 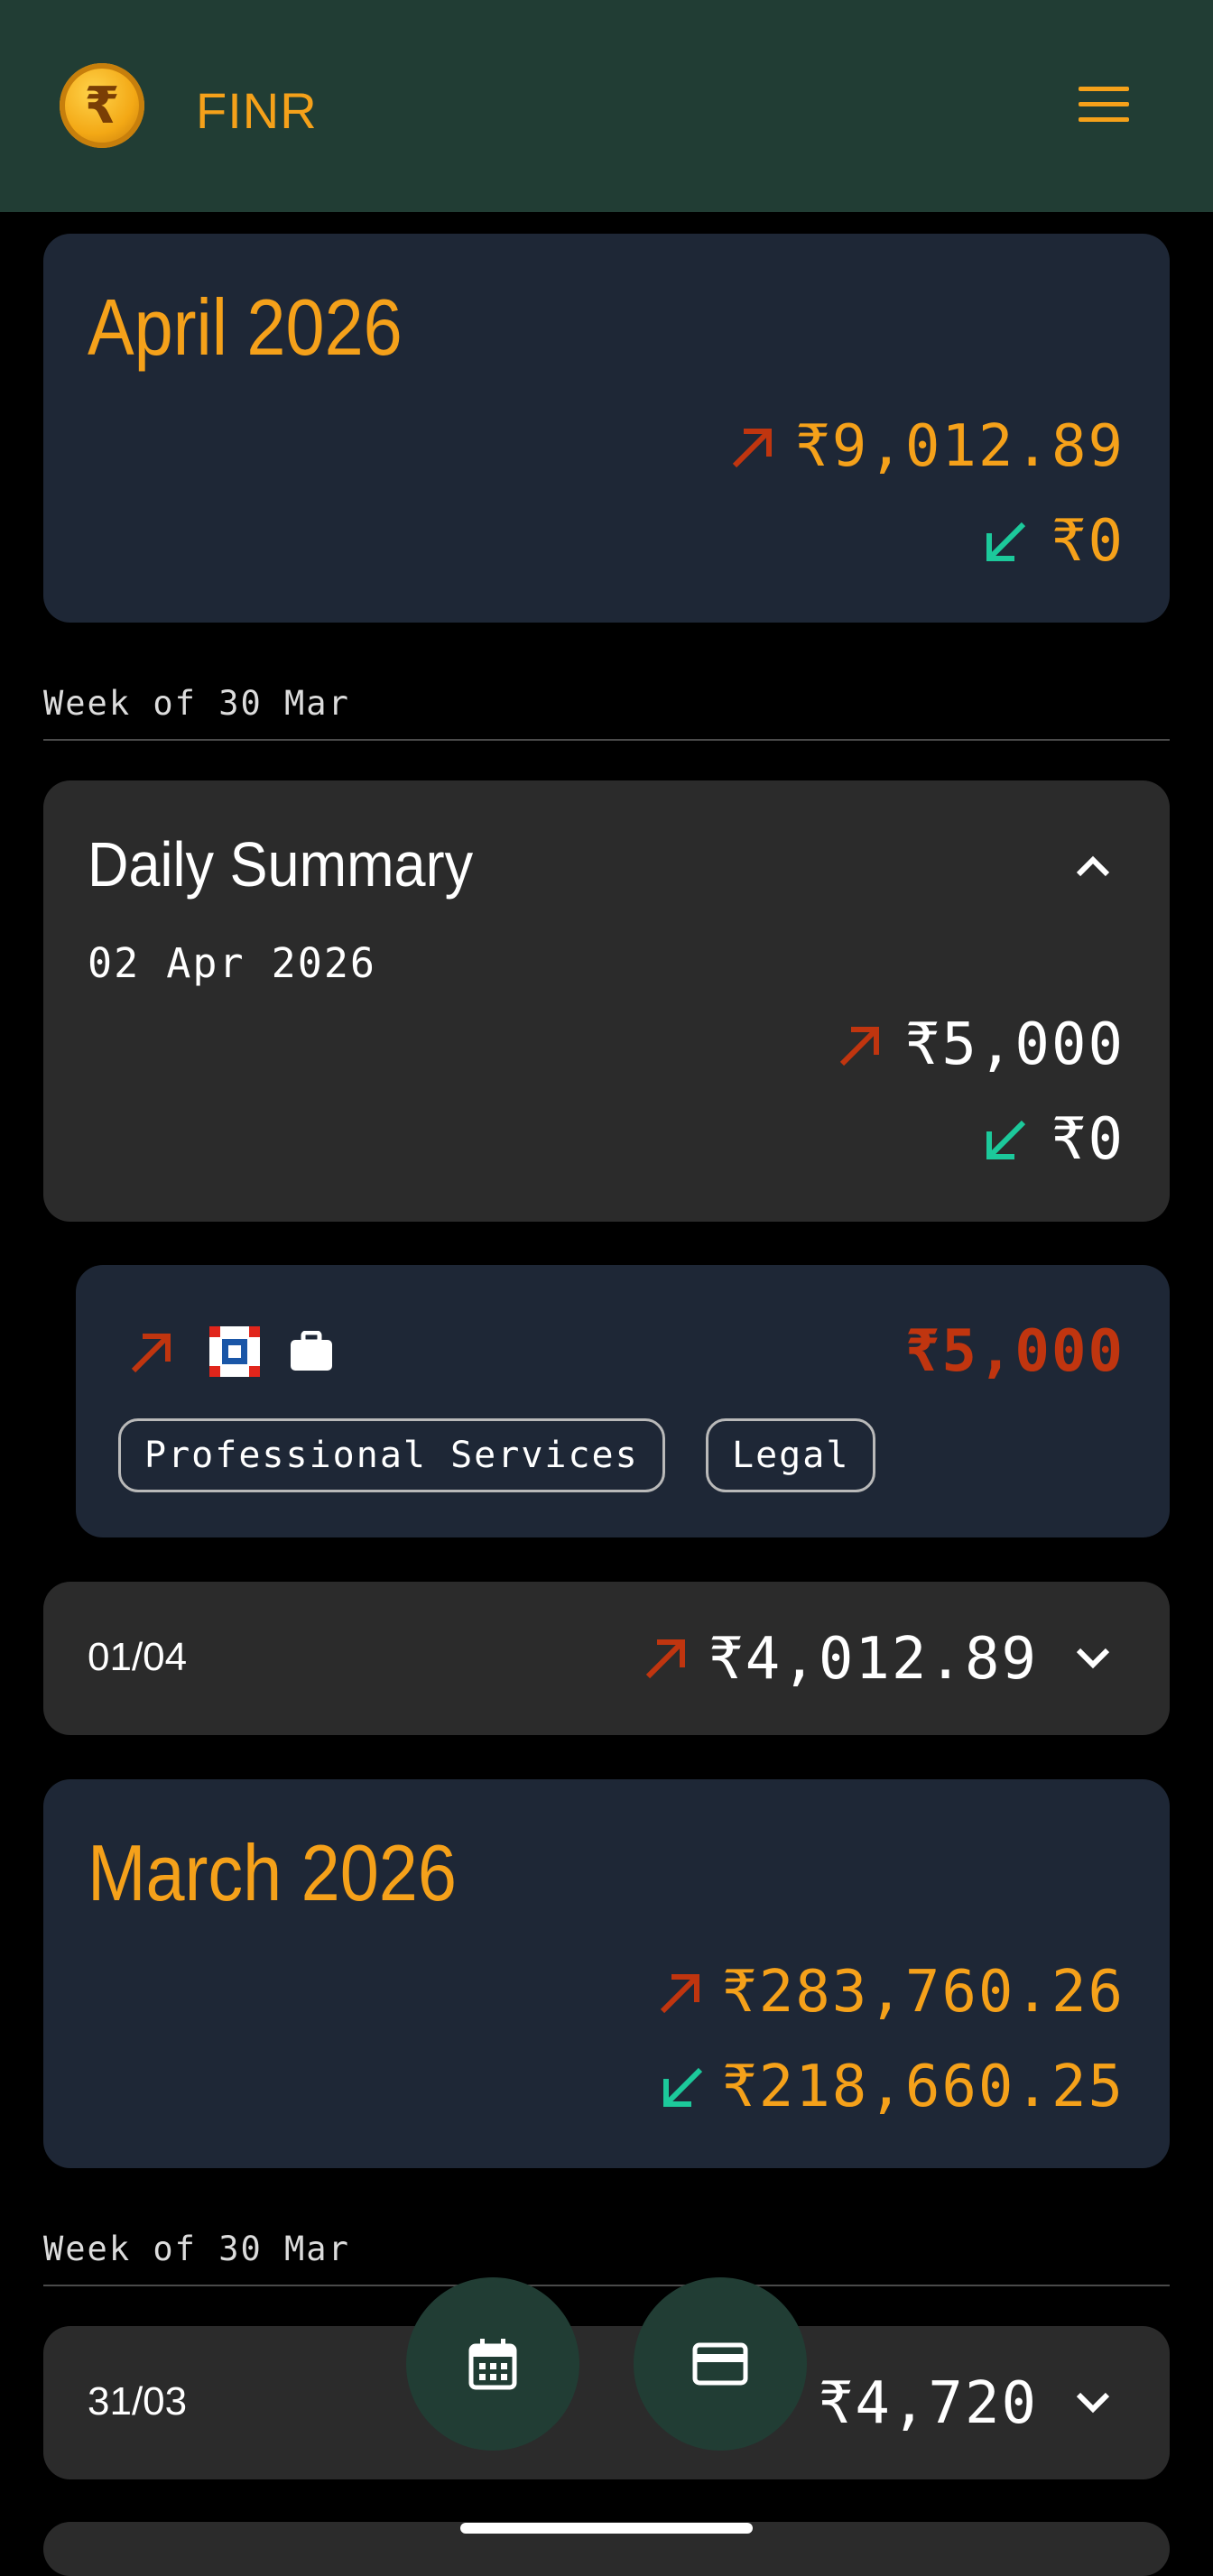 I want to click on month-debit-total: ₹9,012.89, so click(x=960, y=446).